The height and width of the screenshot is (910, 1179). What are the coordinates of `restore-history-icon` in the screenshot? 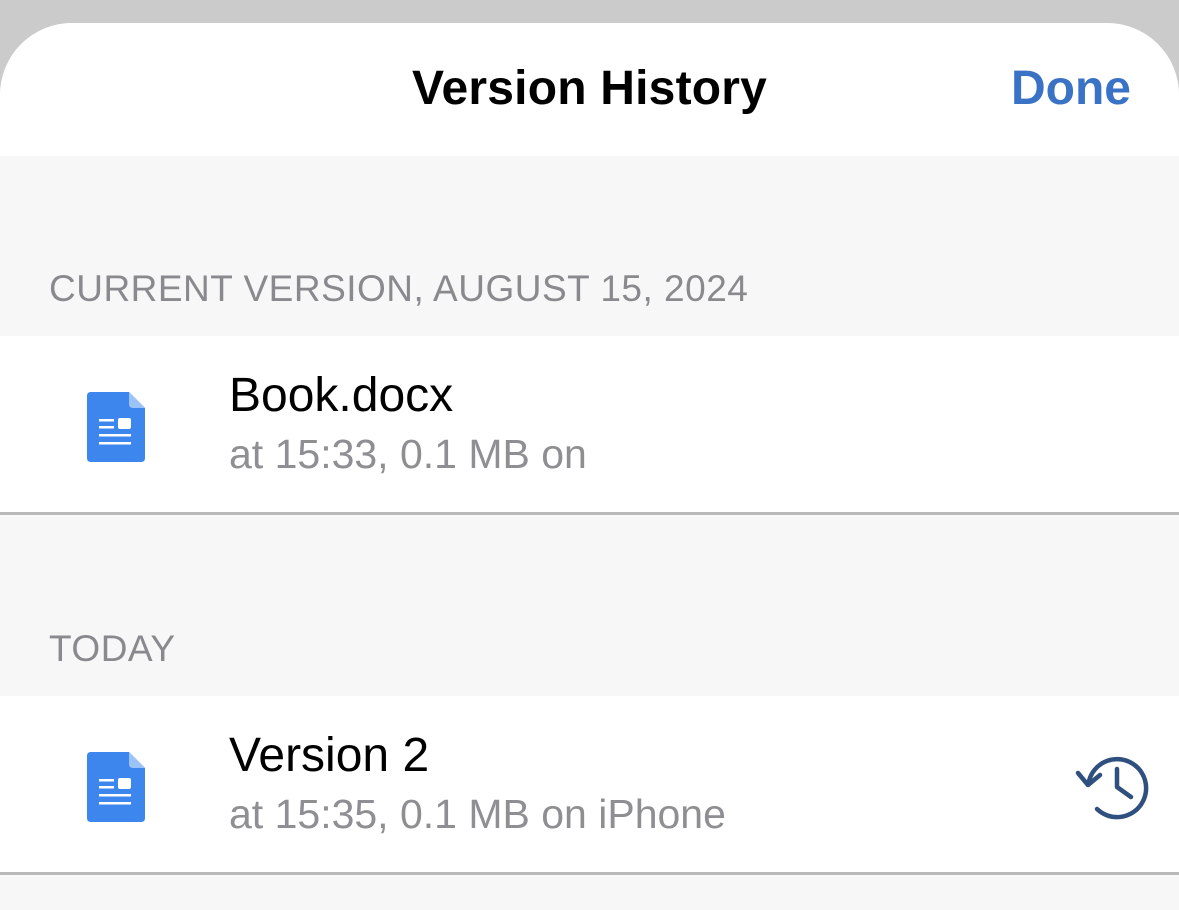 It's located at (1112, 786).